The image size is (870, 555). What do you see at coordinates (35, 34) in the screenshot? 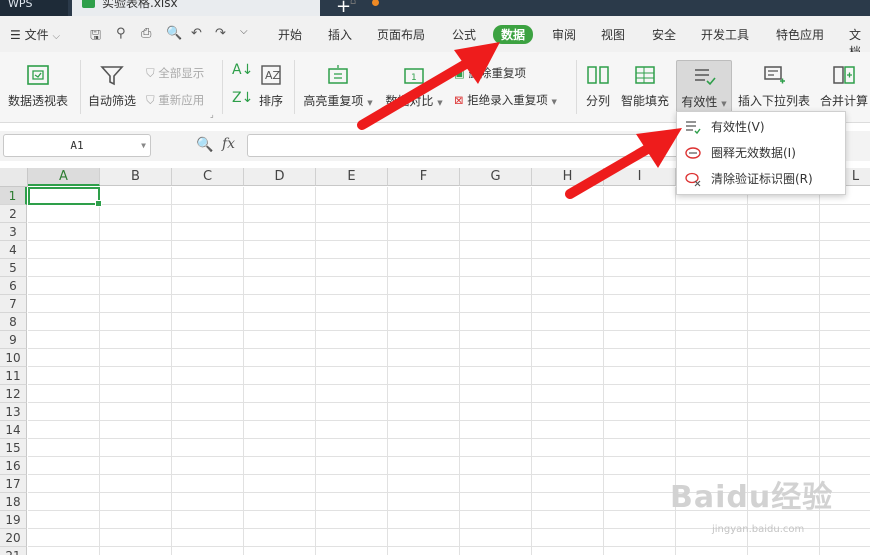
I see `file-menu-button: ☰ 文件 ⌵` at bounding box center [35, 34].